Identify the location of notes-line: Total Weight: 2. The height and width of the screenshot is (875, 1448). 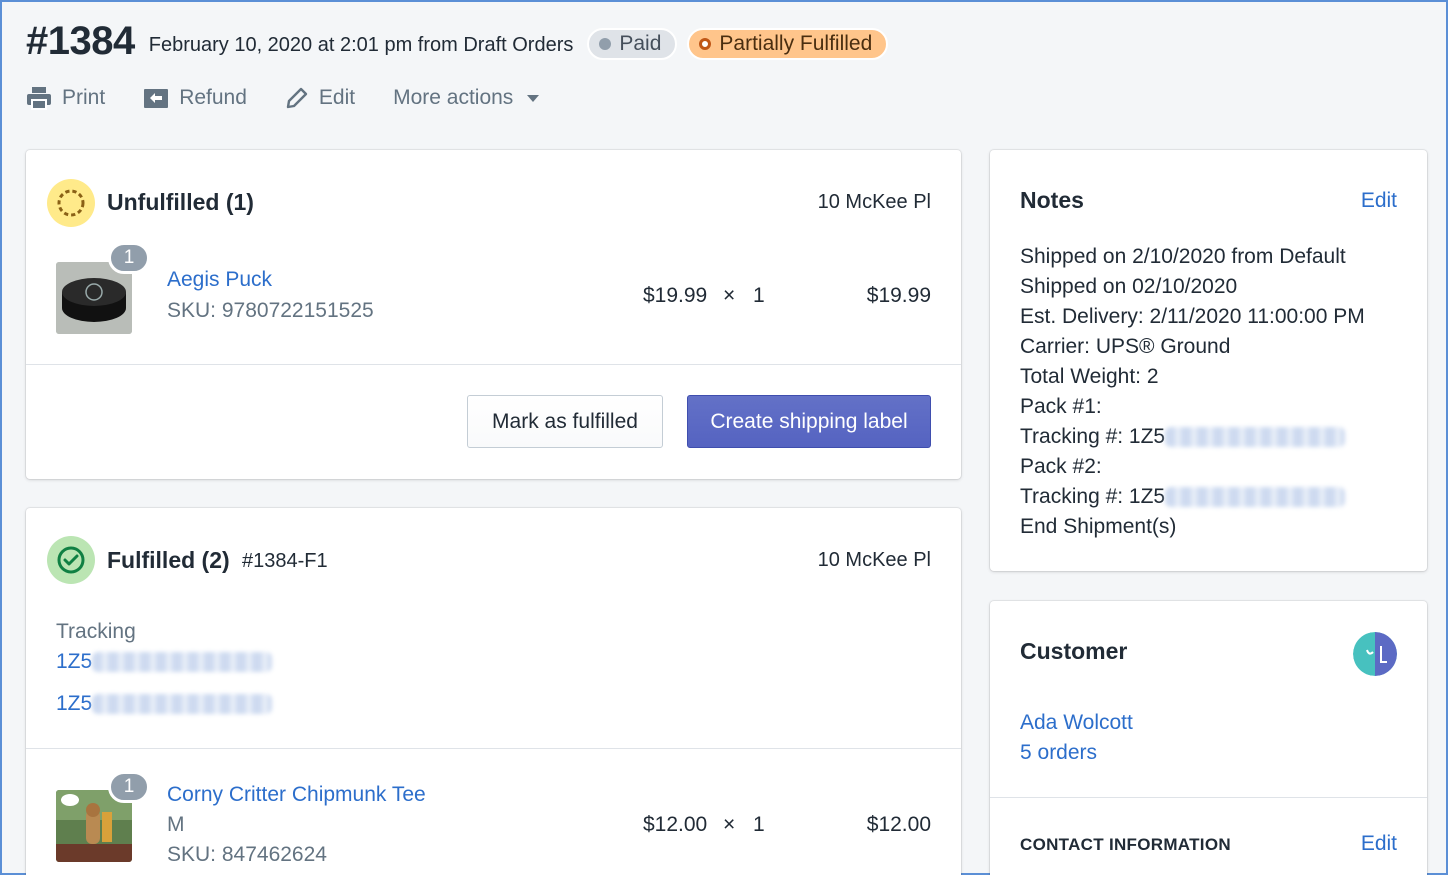
(1089, 376).